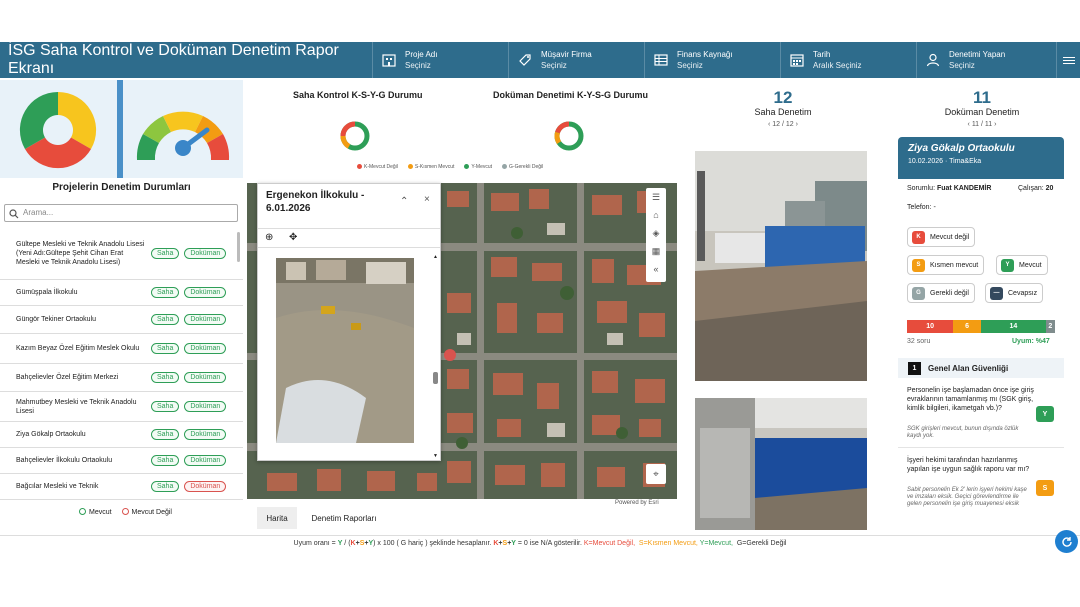  What do you see at coordinates (783, 97) in the screenshot?
I see `saha-count: 12` at bounding box center [783, 97].